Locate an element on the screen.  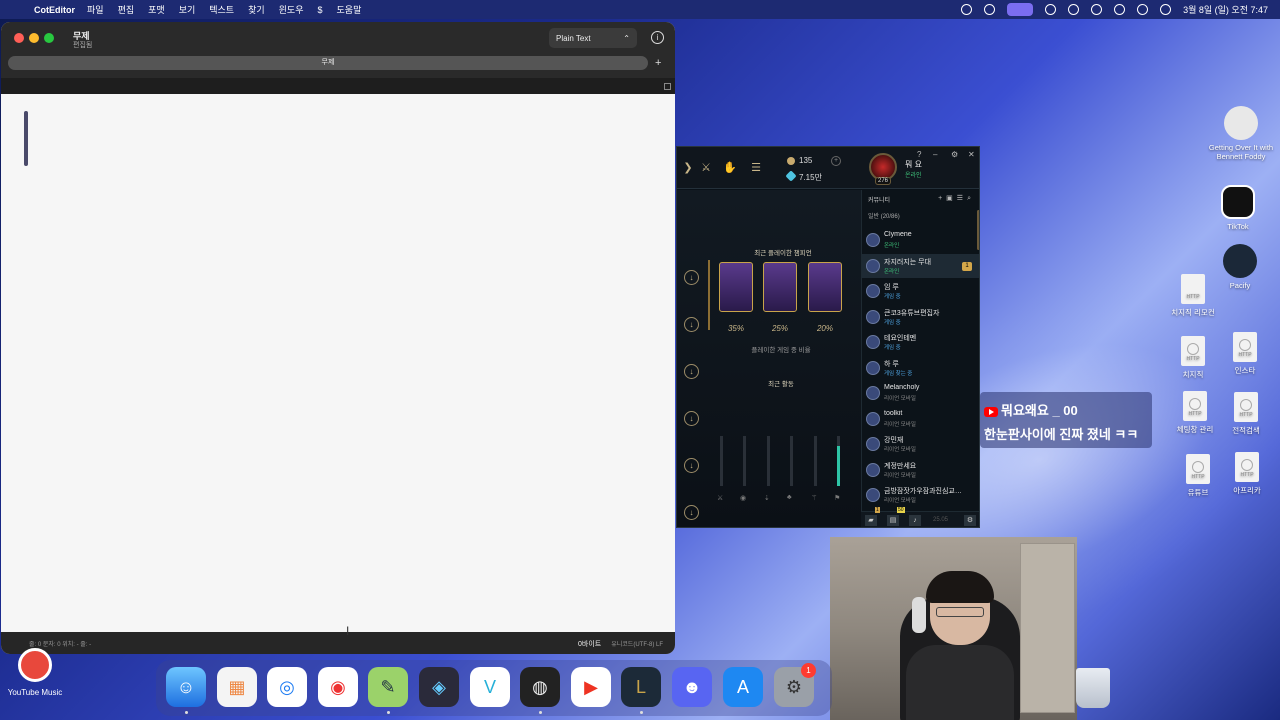
web-location-icon is located at coordinates (1246, 407).